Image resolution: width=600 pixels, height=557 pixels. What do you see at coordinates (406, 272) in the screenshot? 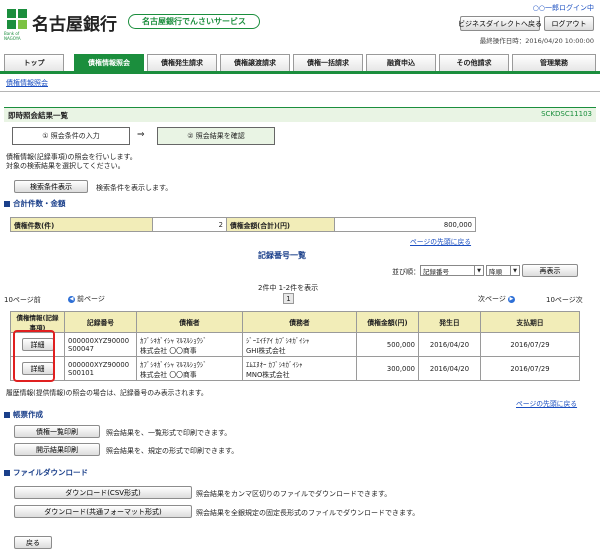
I see `sort-label: 並び順：` at bounding box center [406, 272].